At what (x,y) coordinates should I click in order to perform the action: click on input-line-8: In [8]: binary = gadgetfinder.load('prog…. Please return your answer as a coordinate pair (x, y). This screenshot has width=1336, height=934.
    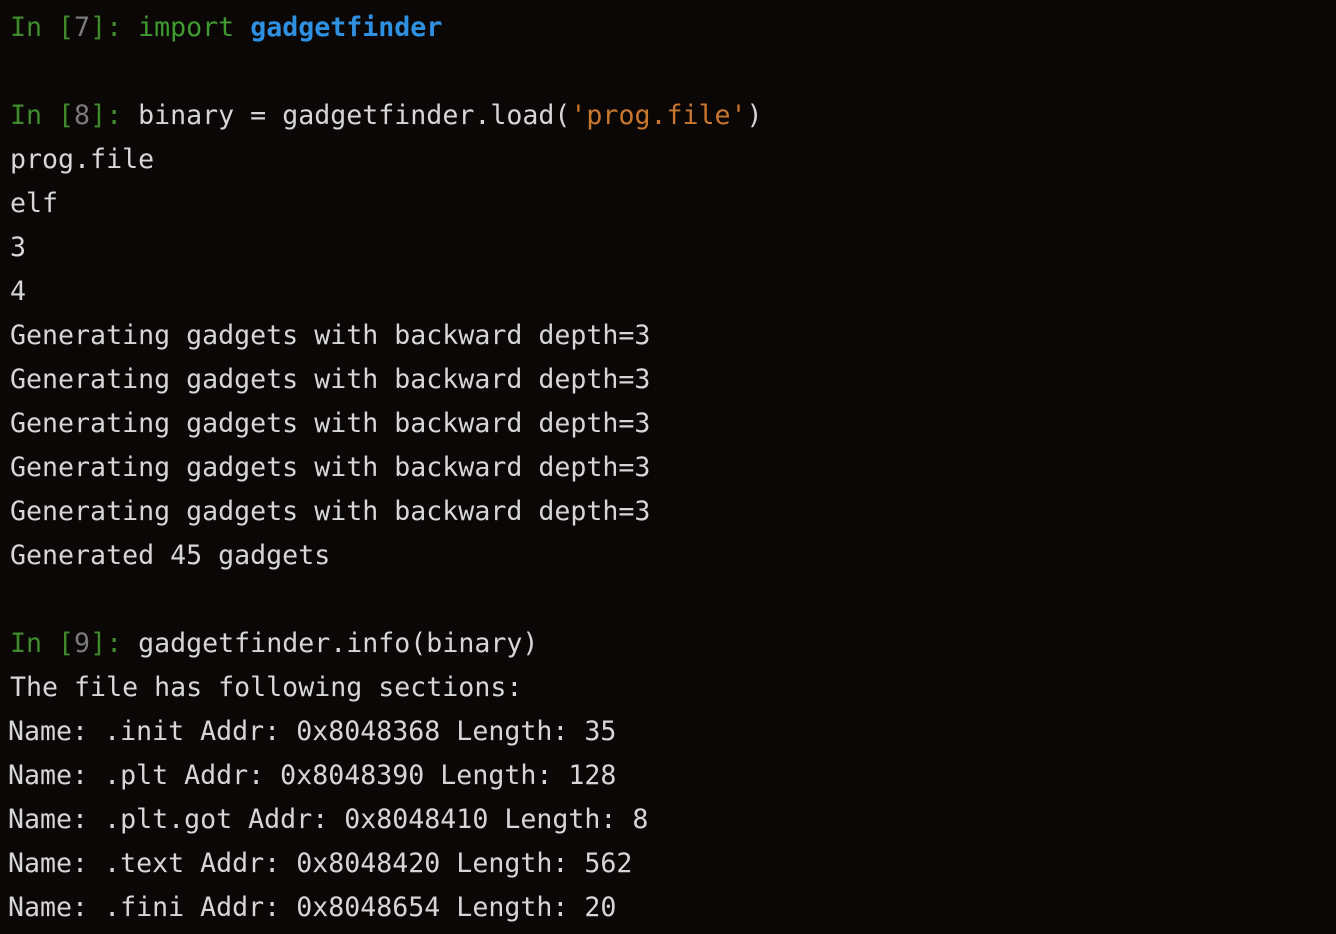
    Looking at the image, I should click on (673, 116).